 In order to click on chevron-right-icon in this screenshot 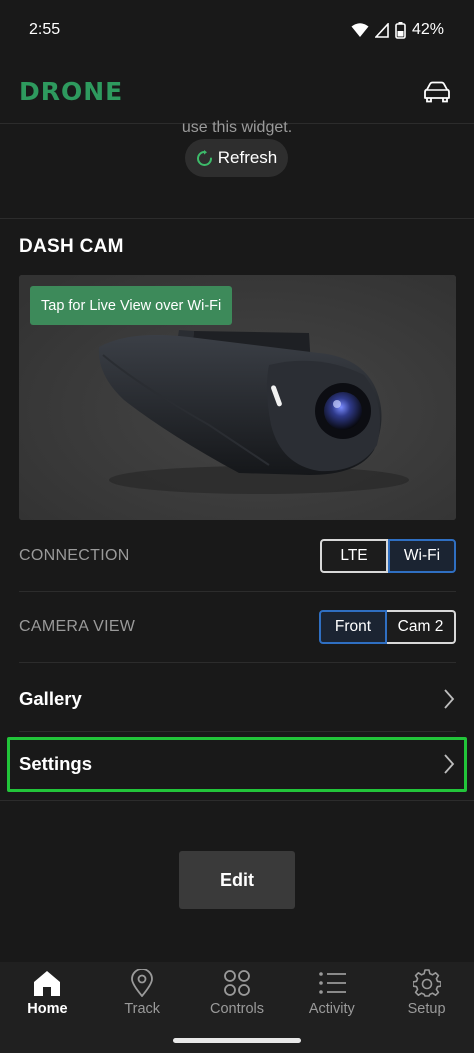, I will do `click(449, 699)`.